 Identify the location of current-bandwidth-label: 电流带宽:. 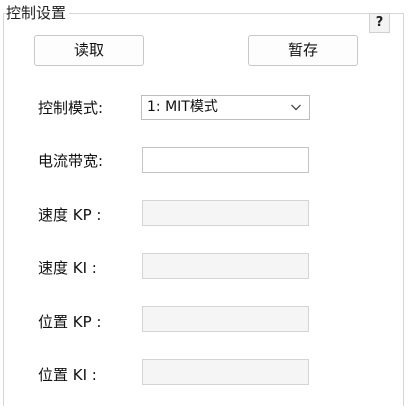
(71, 161).